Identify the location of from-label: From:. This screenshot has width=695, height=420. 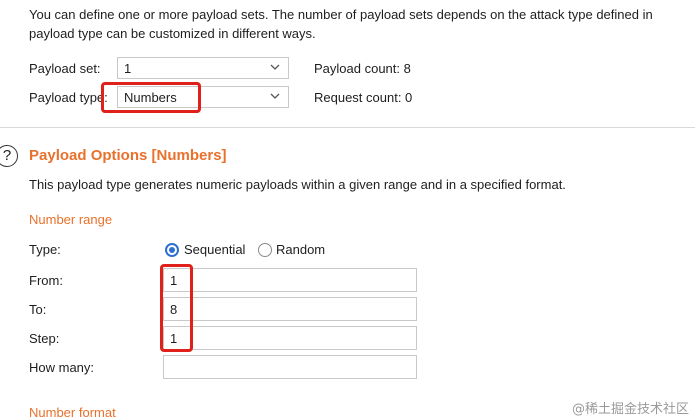
(46, 280).